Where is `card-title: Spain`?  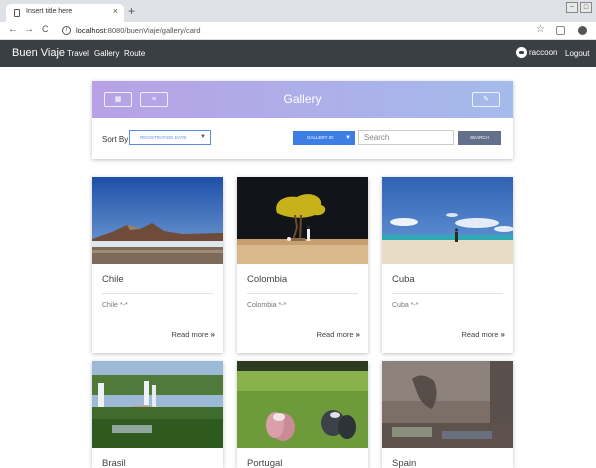
card-title: Spain is located at coordinates (404, 463).